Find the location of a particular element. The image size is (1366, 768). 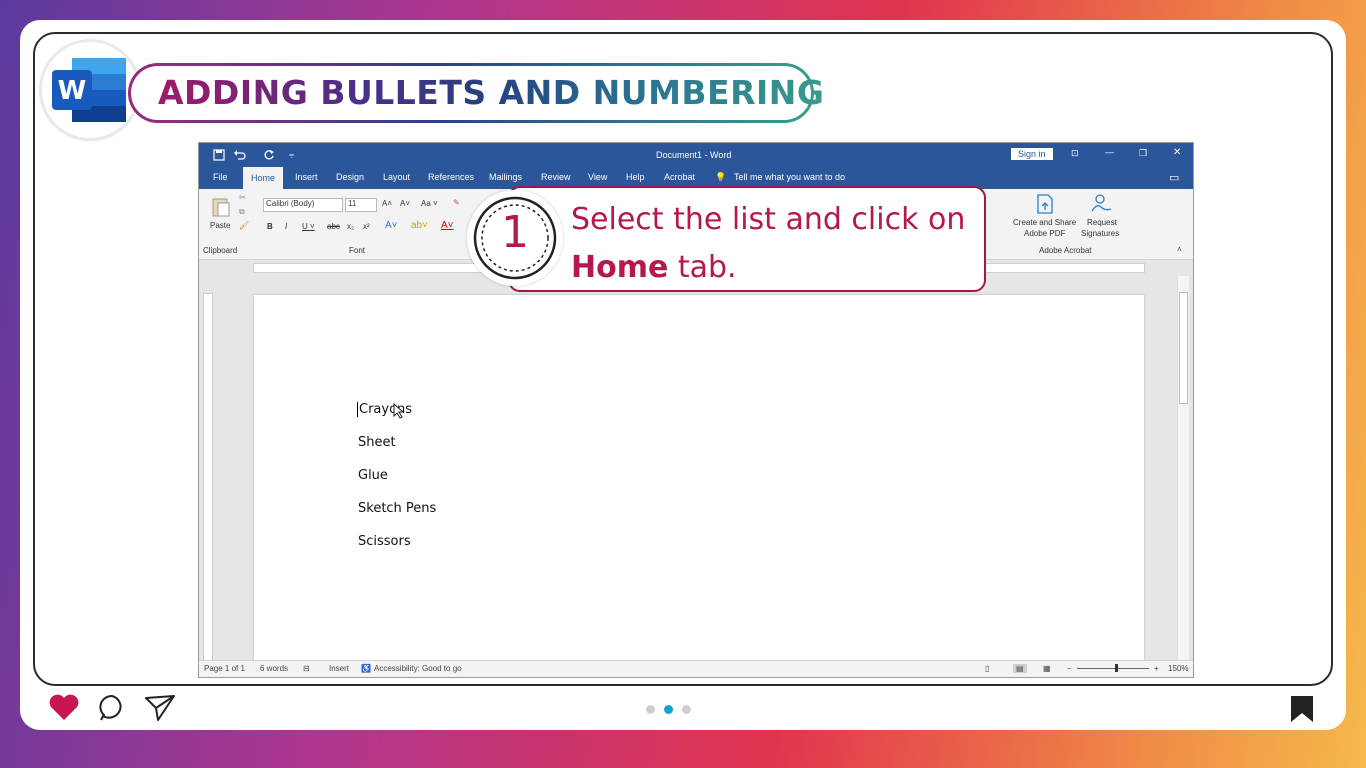

callout-line-1: Select the list and click on is located at coordinates (768, 219).